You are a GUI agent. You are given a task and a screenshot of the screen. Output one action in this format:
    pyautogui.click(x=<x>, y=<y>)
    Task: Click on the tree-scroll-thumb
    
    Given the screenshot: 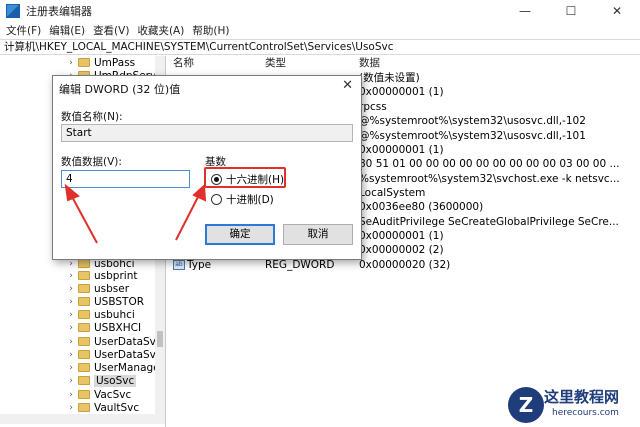 What is the action you would take?
    pyautogui.click(x=160, y=339)
    